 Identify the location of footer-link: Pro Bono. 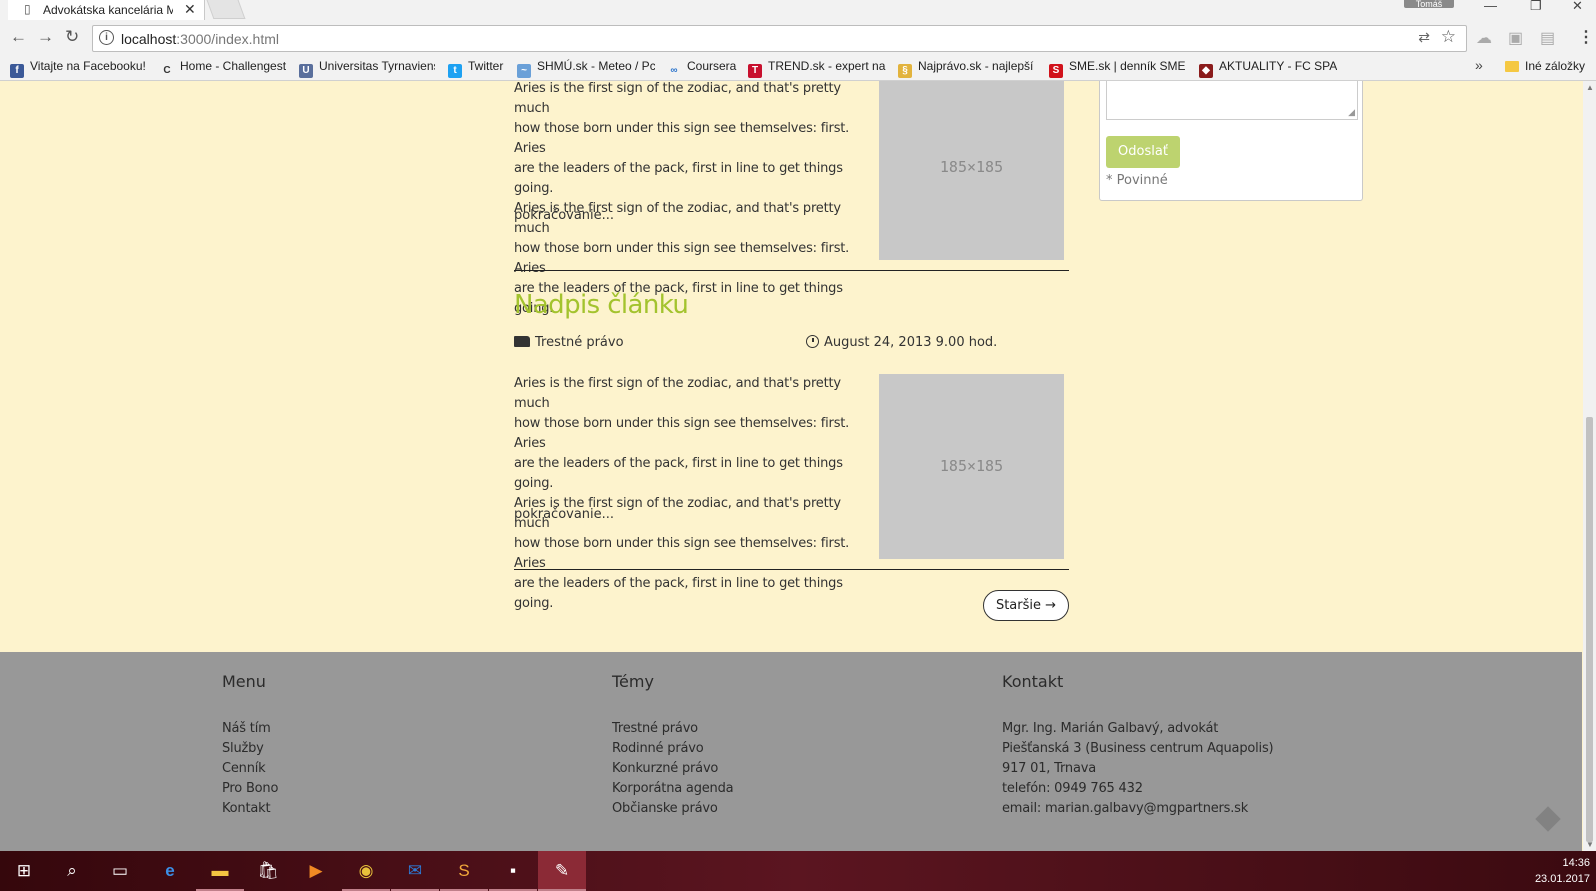
(250, 789).